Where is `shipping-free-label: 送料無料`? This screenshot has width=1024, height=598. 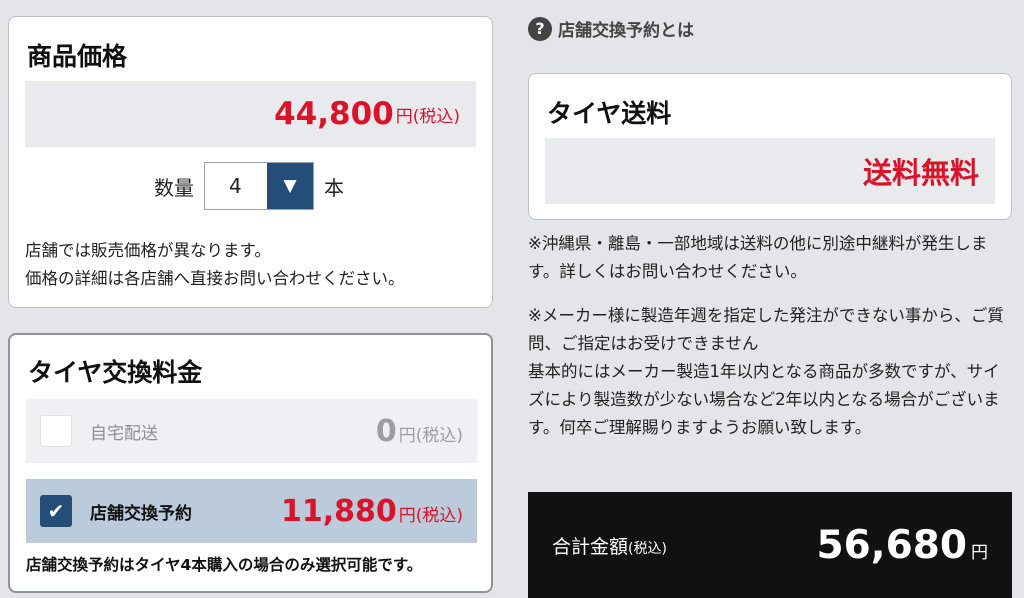 shipping-free-label: 送料無料 is located at coordinates (920, 173).